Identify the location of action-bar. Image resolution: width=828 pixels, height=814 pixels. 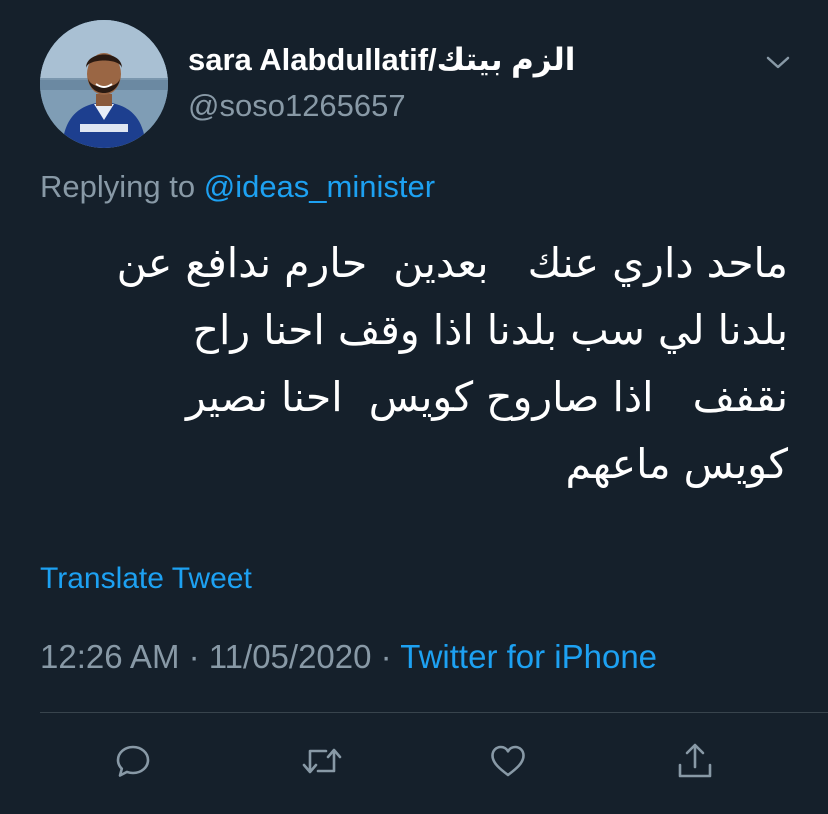
(414, 761).